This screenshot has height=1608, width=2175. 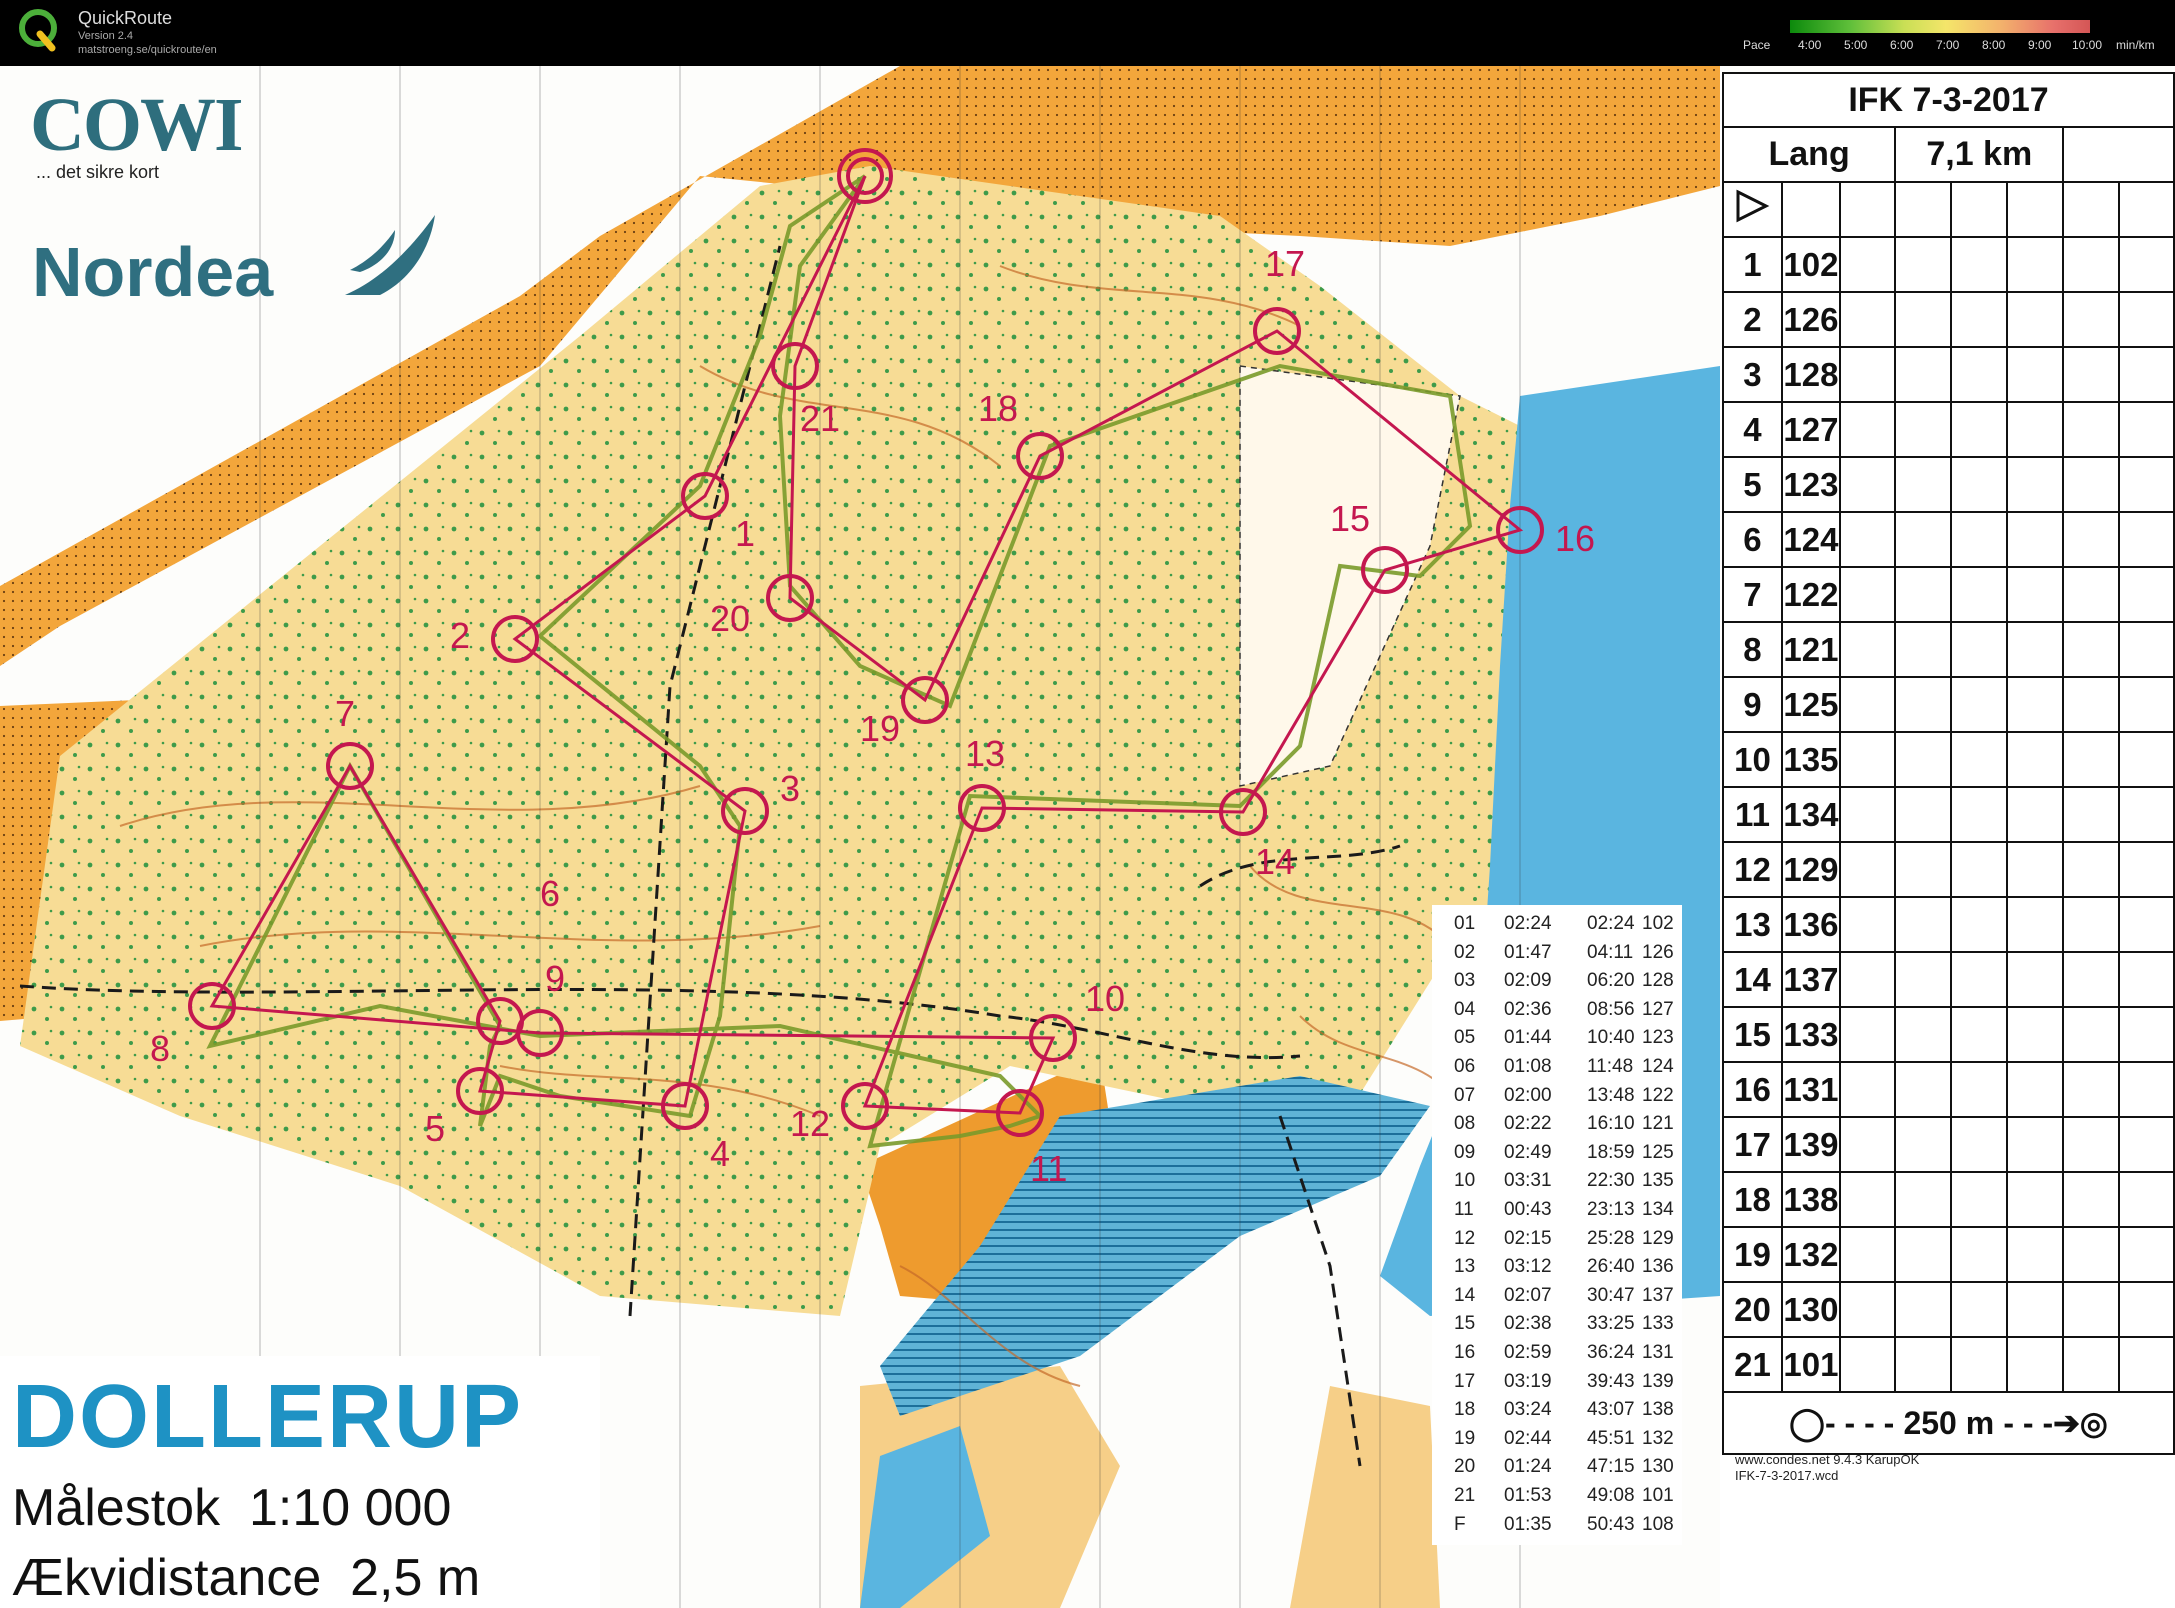 I want to click on split-code: 130, so click(x=1658, y=1467).